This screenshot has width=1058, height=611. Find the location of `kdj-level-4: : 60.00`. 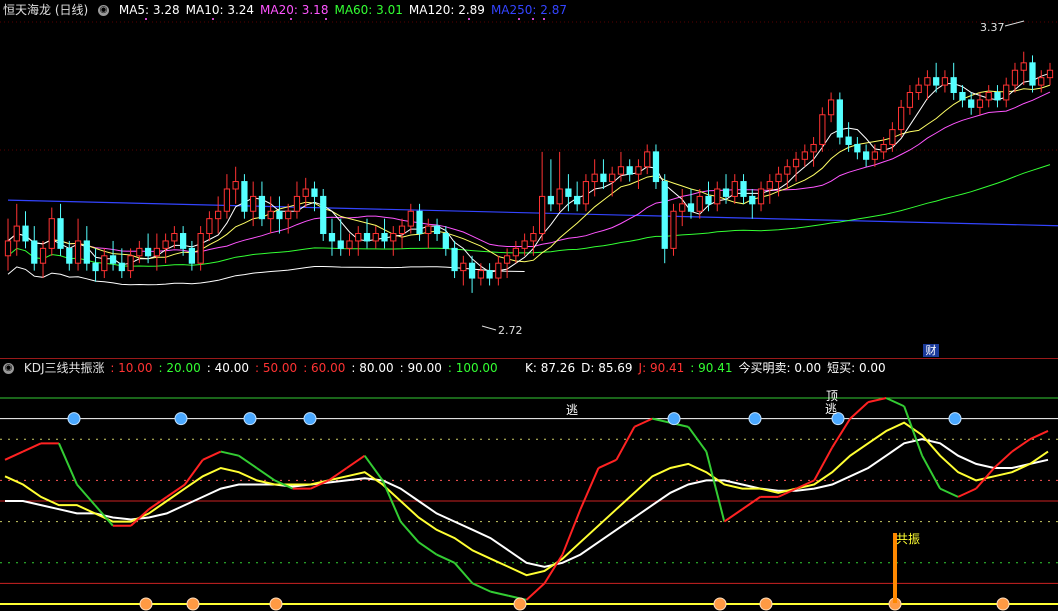

kdj-level-4: : 60.00 is located at coordinates (324, 368).